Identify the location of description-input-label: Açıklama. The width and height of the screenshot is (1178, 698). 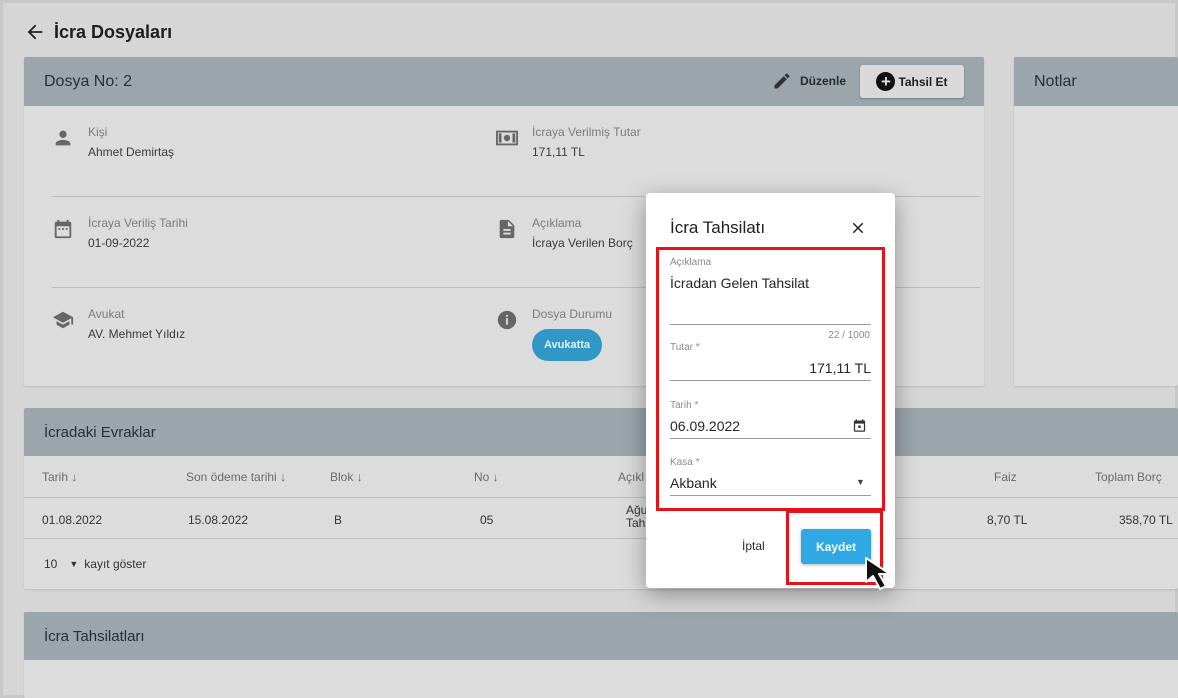
(691, 262).